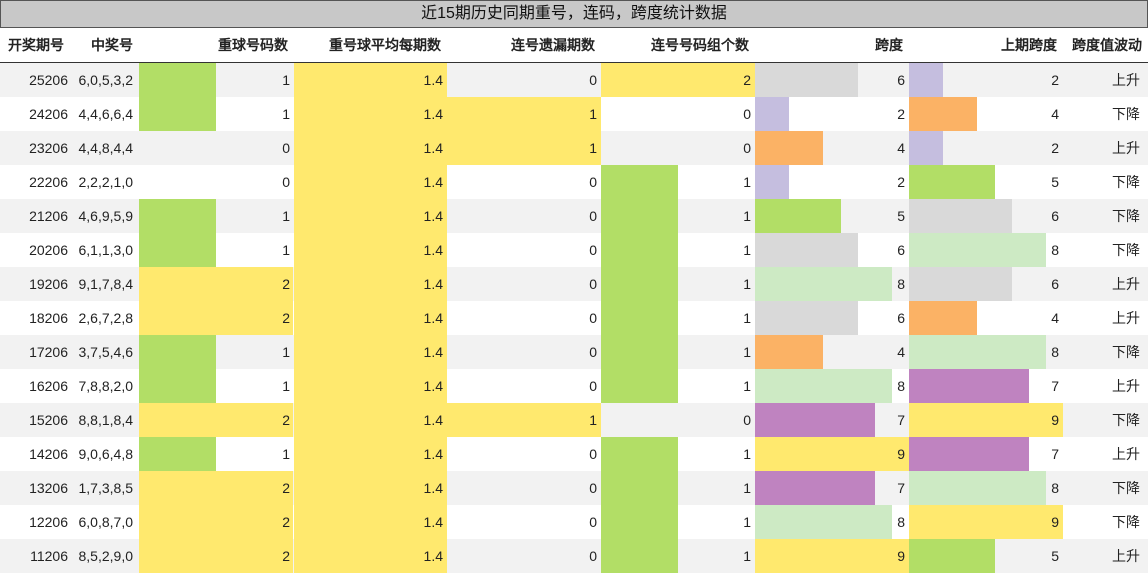 Image resolution: width=1148 pixels, height=574 pixels. What do you see at coordinates (1105, 352) in the screenshot?
I see `span-wave-cell: 下降` at bounding box center [1105, 352].